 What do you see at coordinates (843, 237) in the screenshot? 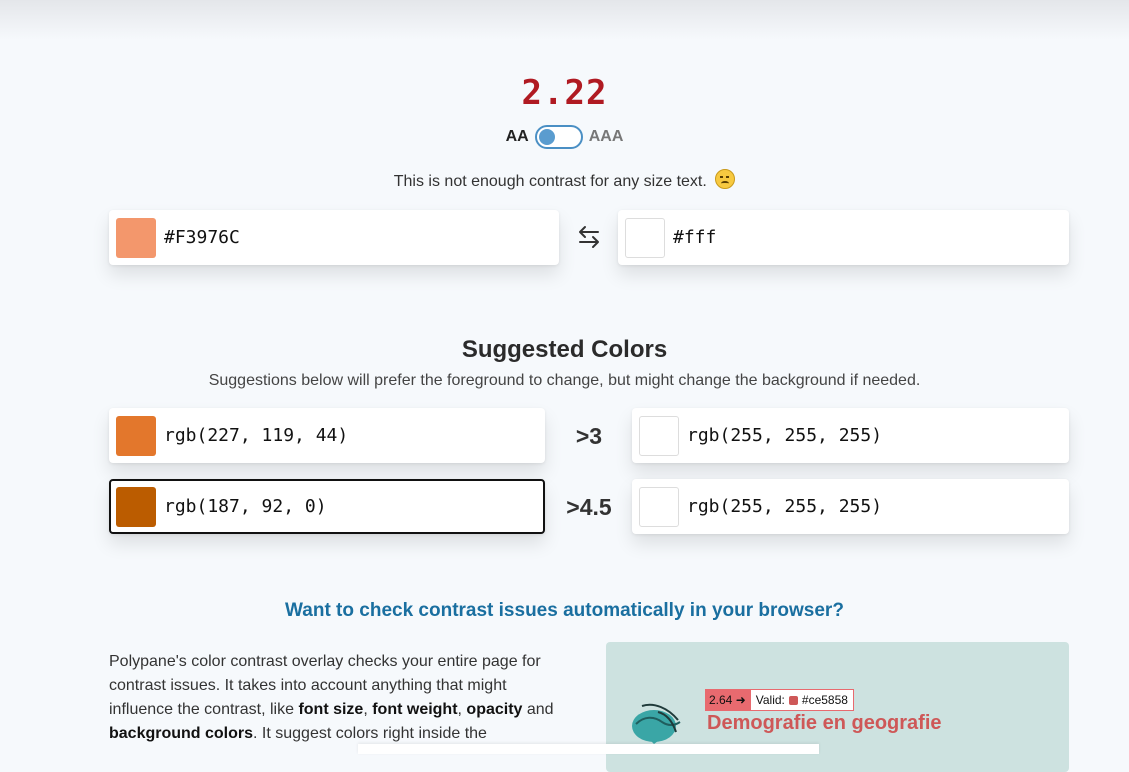
I see `background-color-field: #fff` at bounding box center [843, 237].